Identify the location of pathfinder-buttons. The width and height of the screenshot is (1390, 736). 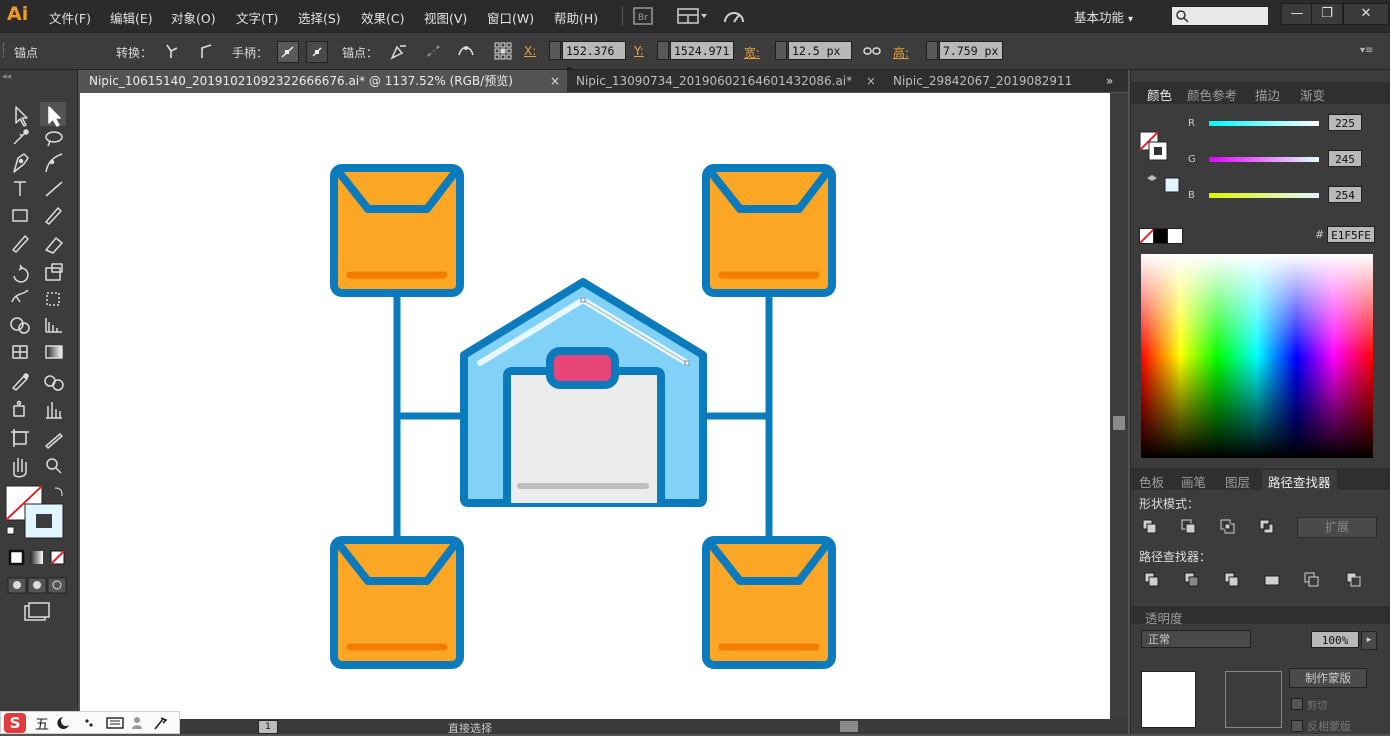
(1261, 580).